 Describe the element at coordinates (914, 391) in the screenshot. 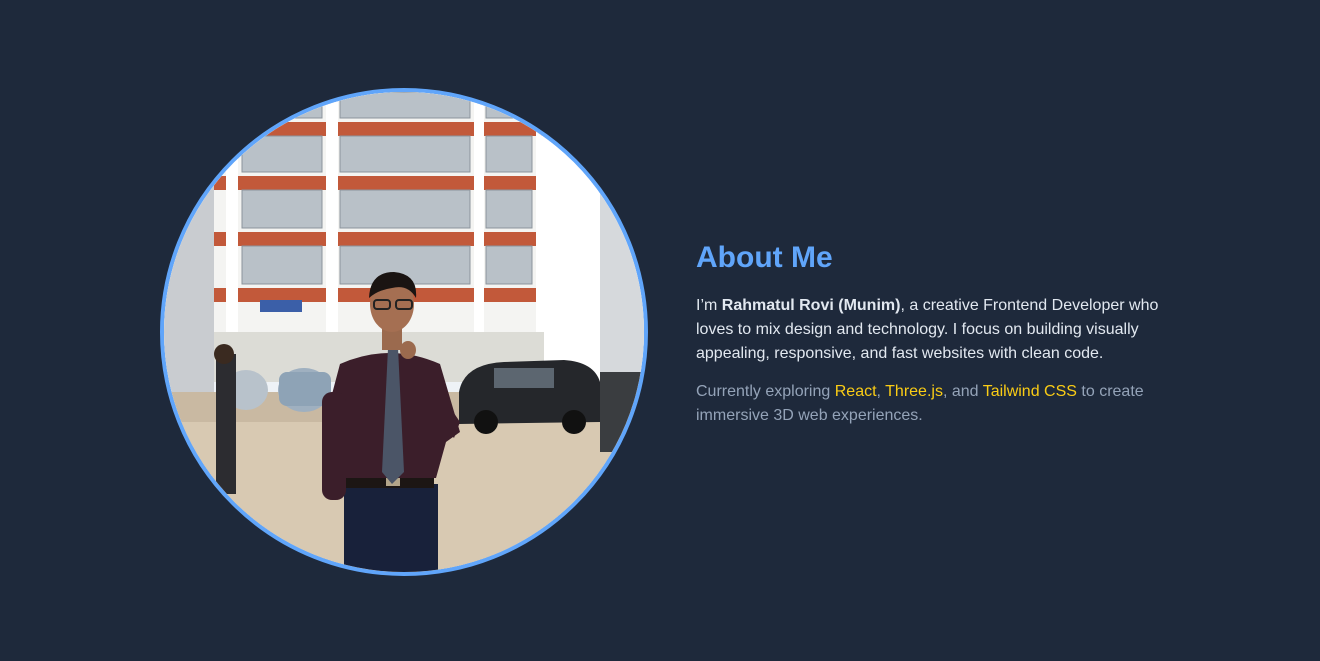

I see `tech-threejs: Three.js` at that location.